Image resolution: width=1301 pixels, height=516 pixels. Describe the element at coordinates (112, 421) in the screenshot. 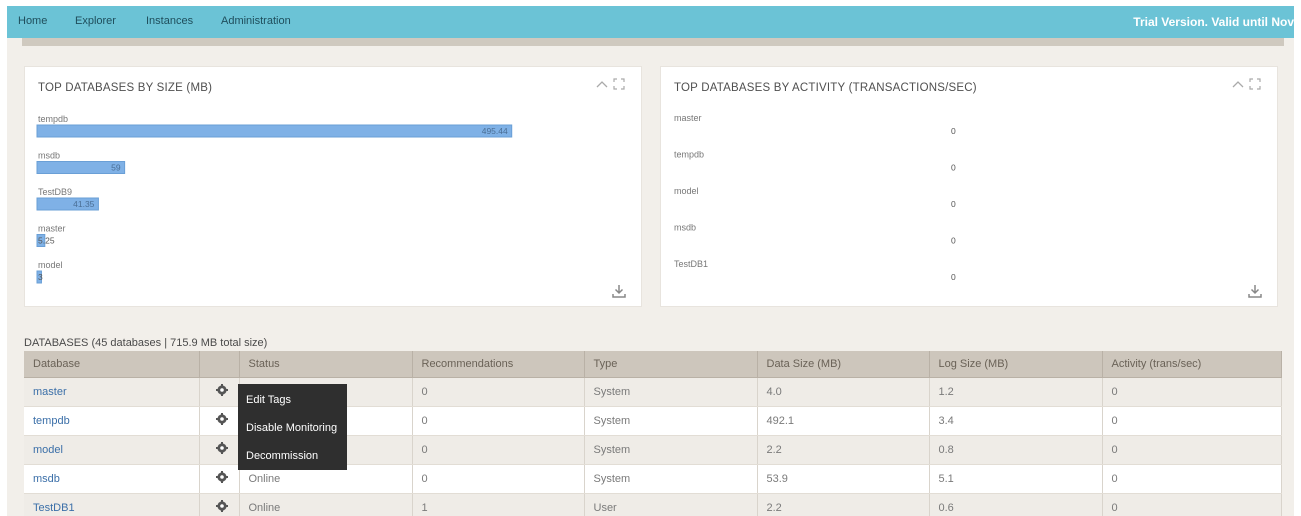

I see `database-name-link: tempdb` at that location.